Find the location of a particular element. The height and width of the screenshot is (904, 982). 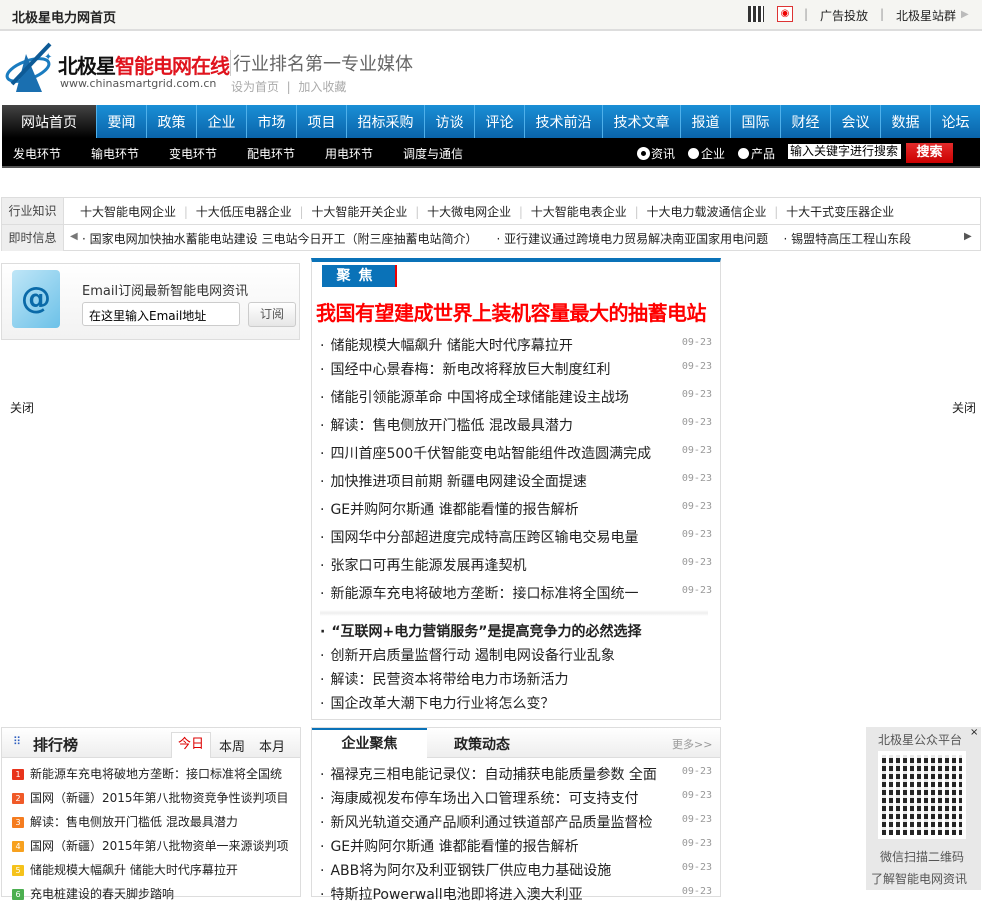

news-item: “互联网+电力营销服务”是提高竞争力的必然选择 is located at coordinates (516, 631).